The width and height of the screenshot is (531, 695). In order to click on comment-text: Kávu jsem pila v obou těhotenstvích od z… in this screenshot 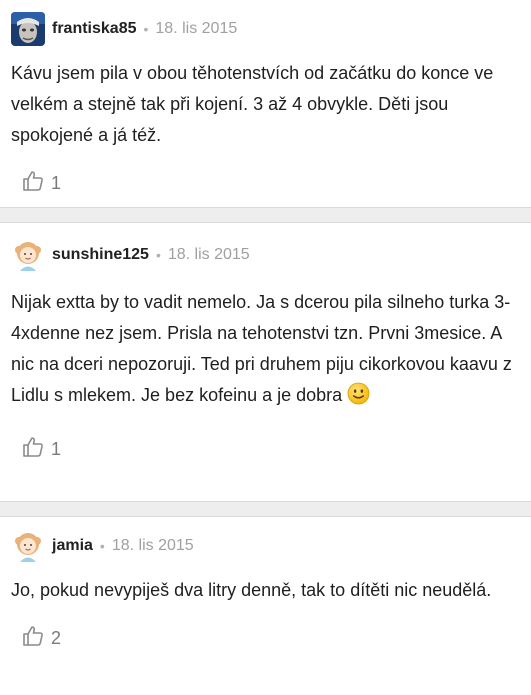, I will do `click(252, 104)`.